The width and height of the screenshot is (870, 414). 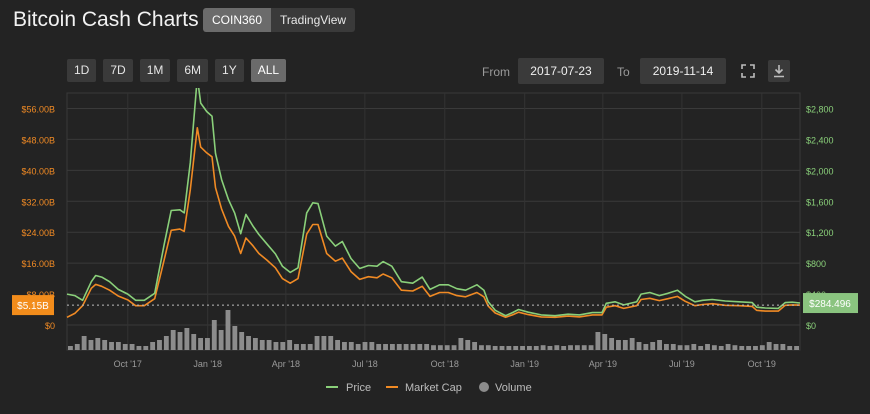 I want to click on range-1d-button: 1D, so click(x=82, y=70).